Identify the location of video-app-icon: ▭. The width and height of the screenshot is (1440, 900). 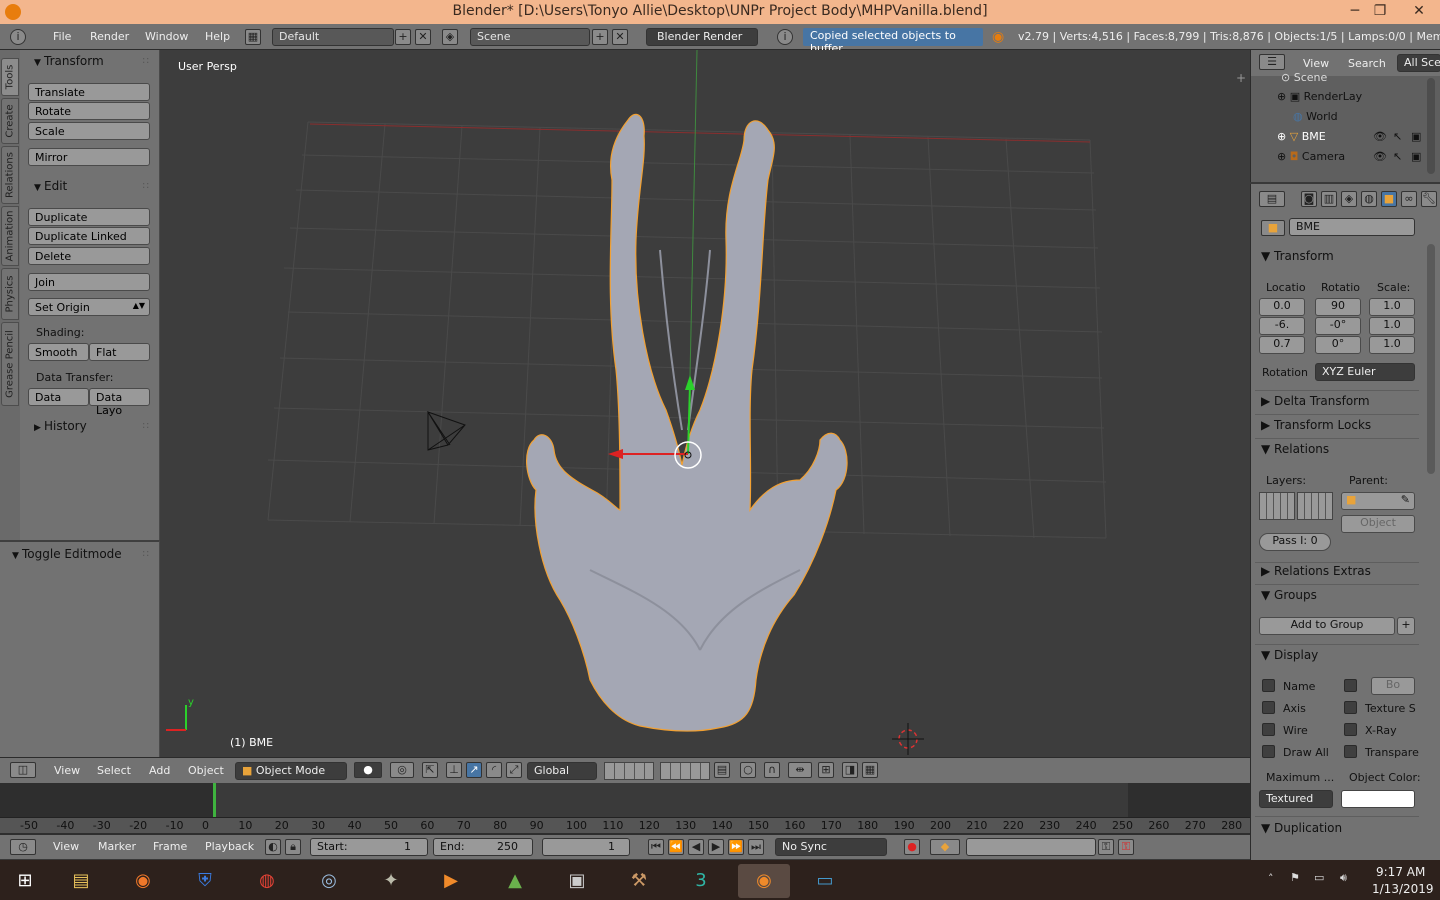
(825, 881).